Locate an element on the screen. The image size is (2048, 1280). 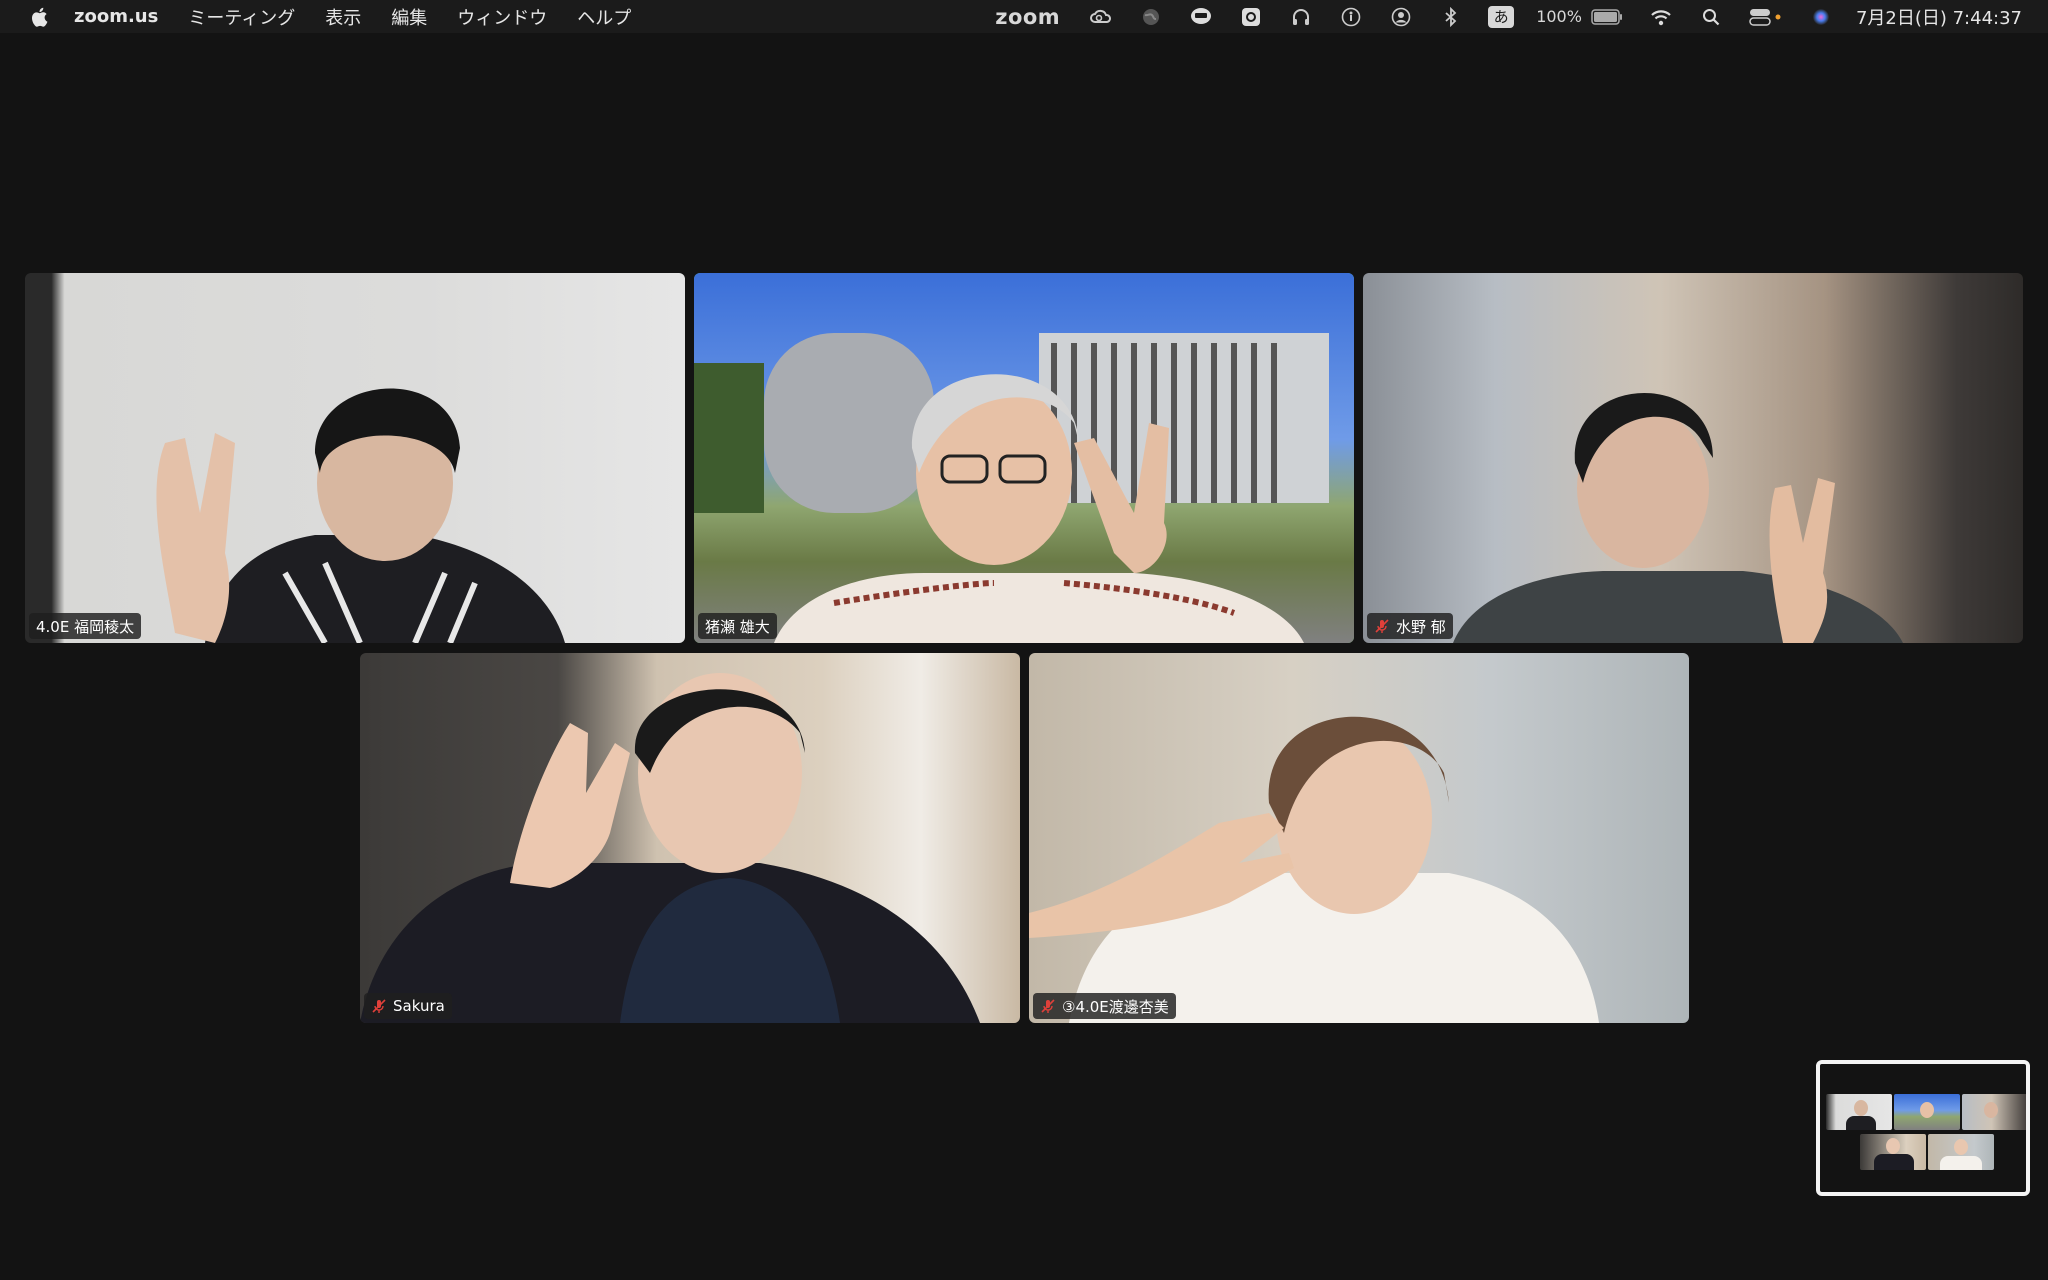
control-center-icon is located at coordinates (1766, 17).